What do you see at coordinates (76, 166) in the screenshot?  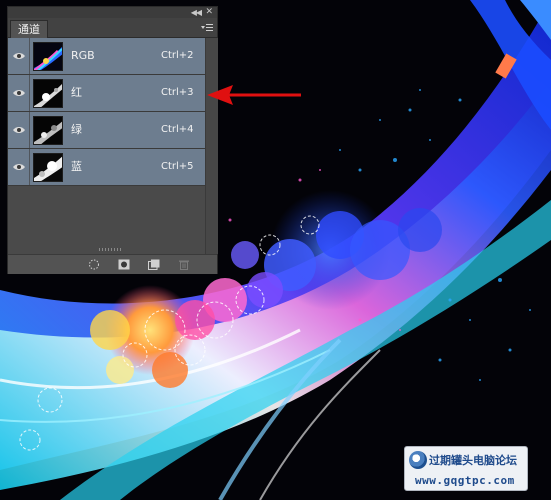 I see `channel-name: 蓝` at bounding box center [76, 166].